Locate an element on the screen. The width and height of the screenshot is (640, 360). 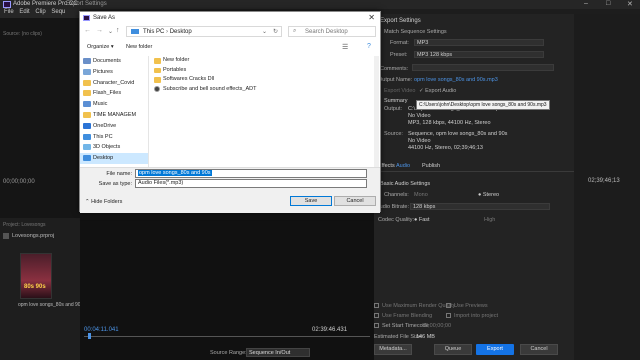
nav-item-character-covid: Character_Covid is located at coordinates (114, 83).